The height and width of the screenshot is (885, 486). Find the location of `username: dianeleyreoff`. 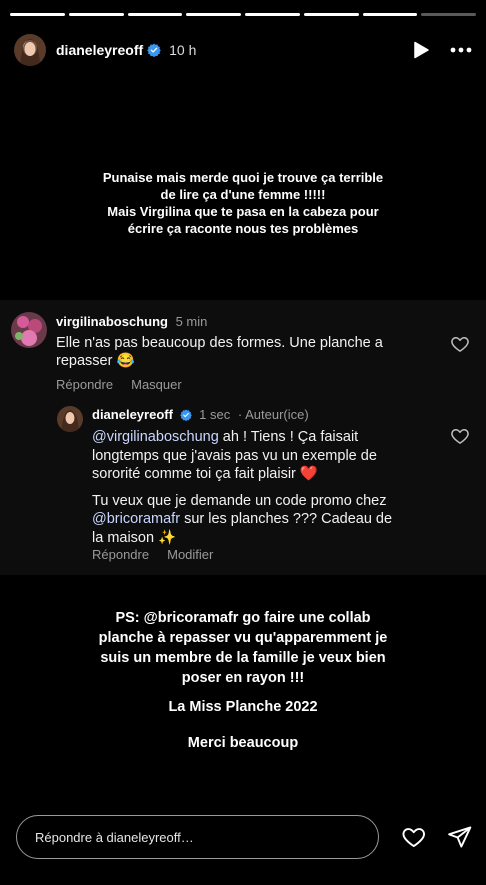

username: dianeleyreoff is located at coordinates (99, 50).